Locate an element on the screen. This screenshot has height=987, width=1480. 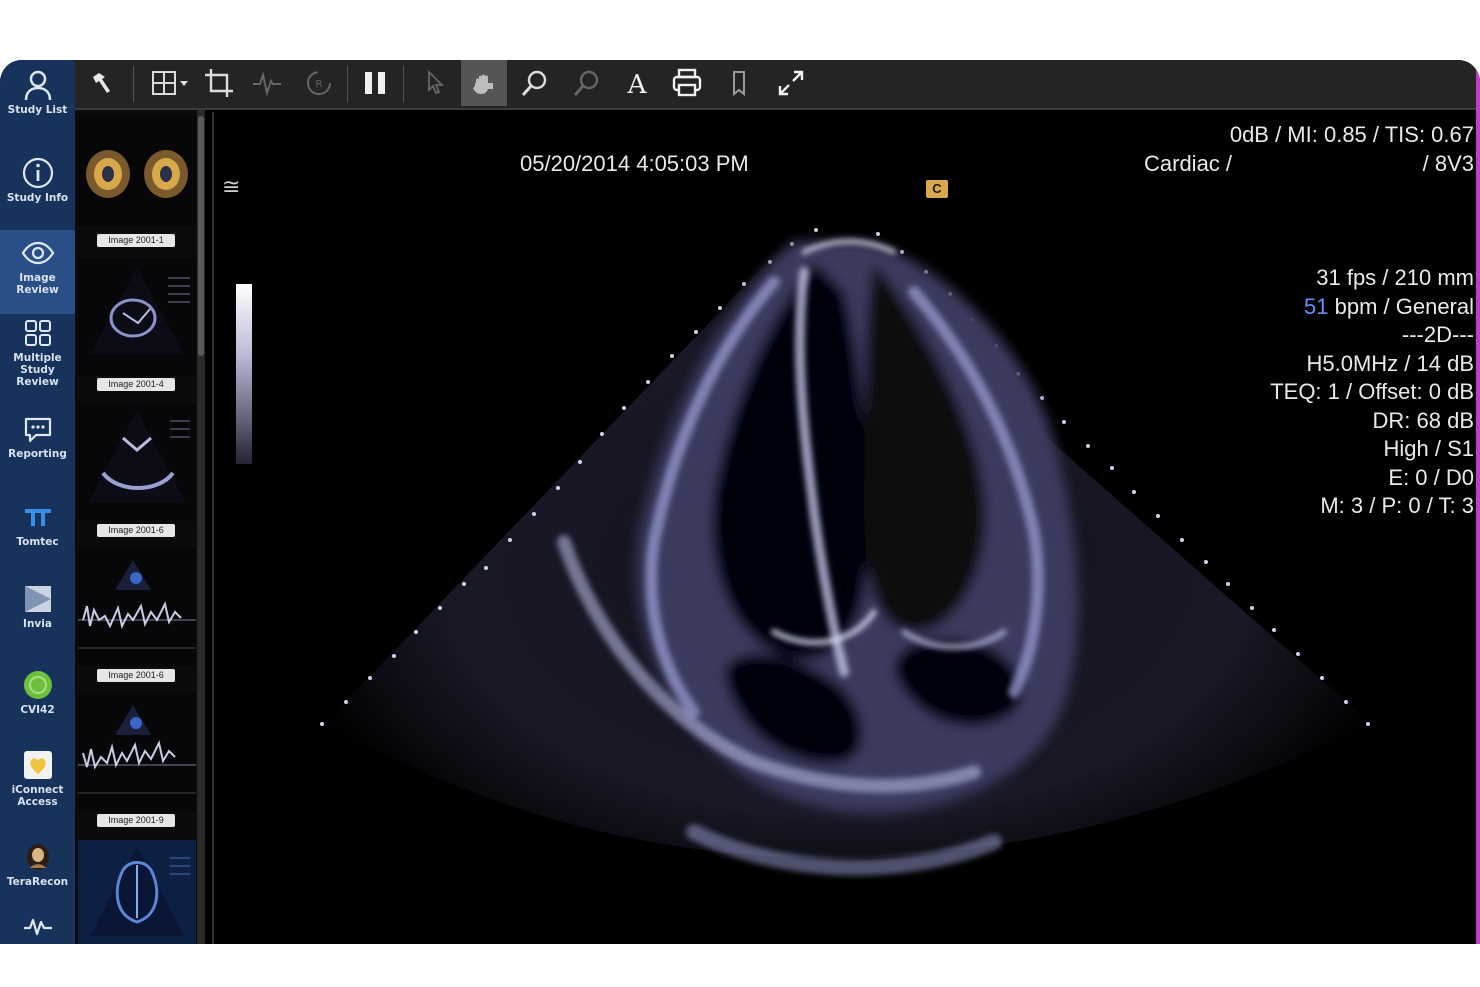
rotate-icon: R is located at coordinates (319, 83).